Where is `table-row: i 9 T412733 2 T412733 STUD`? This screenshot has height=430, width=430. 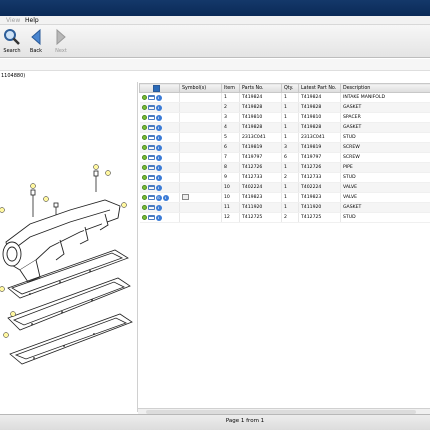
table-row: i 9 T412733 2 T412733 STUD is located at coordinates (284, 177).